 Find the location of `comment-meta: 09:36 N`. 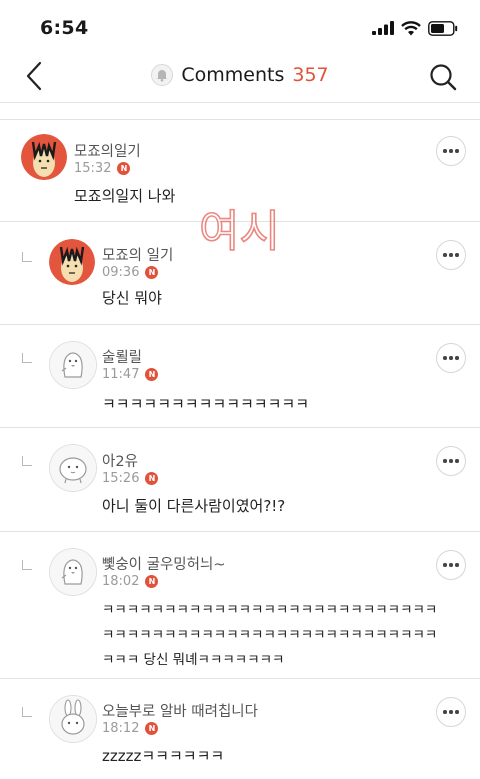

comment-meta: 09:36 N is located at coordinates (130, 272).